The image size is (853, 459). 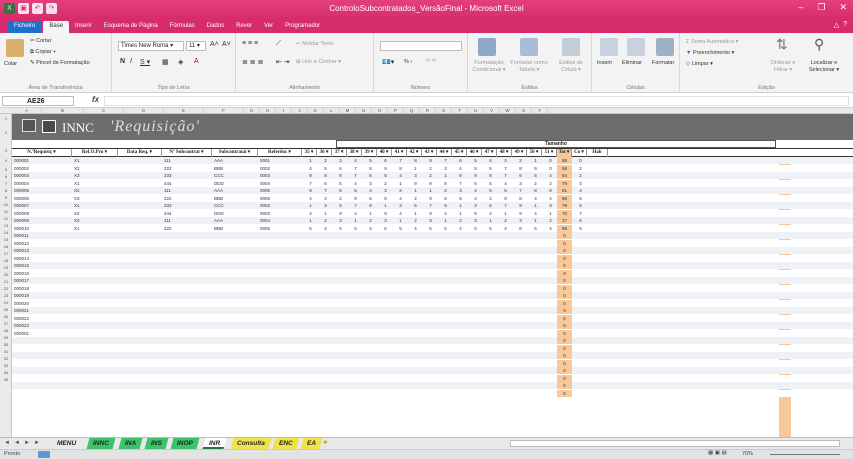 What do you see at coordinates (6, 150) in the screenshot?
I see `row-number: 3` at bounding box center [6, 150].